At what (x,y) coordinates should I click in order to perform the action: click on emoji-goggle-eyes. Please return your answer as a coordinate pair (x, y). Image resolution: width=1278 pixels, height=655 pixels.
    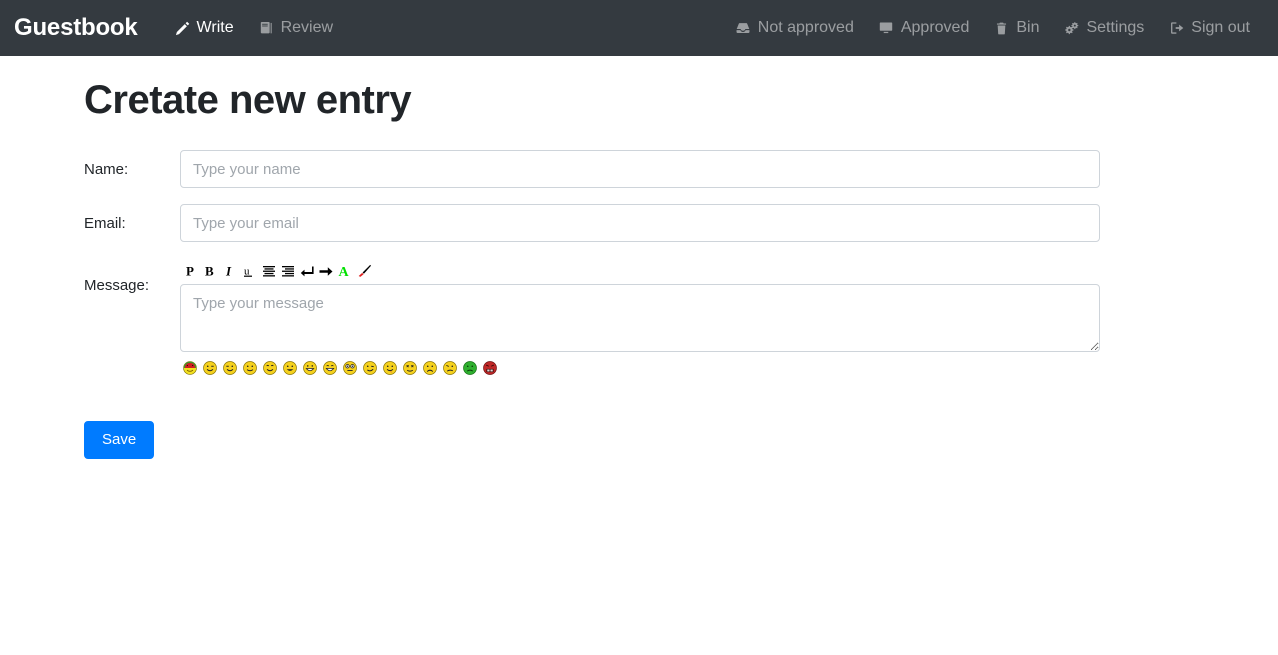
    Looking at the image, I should click on (350, 368).